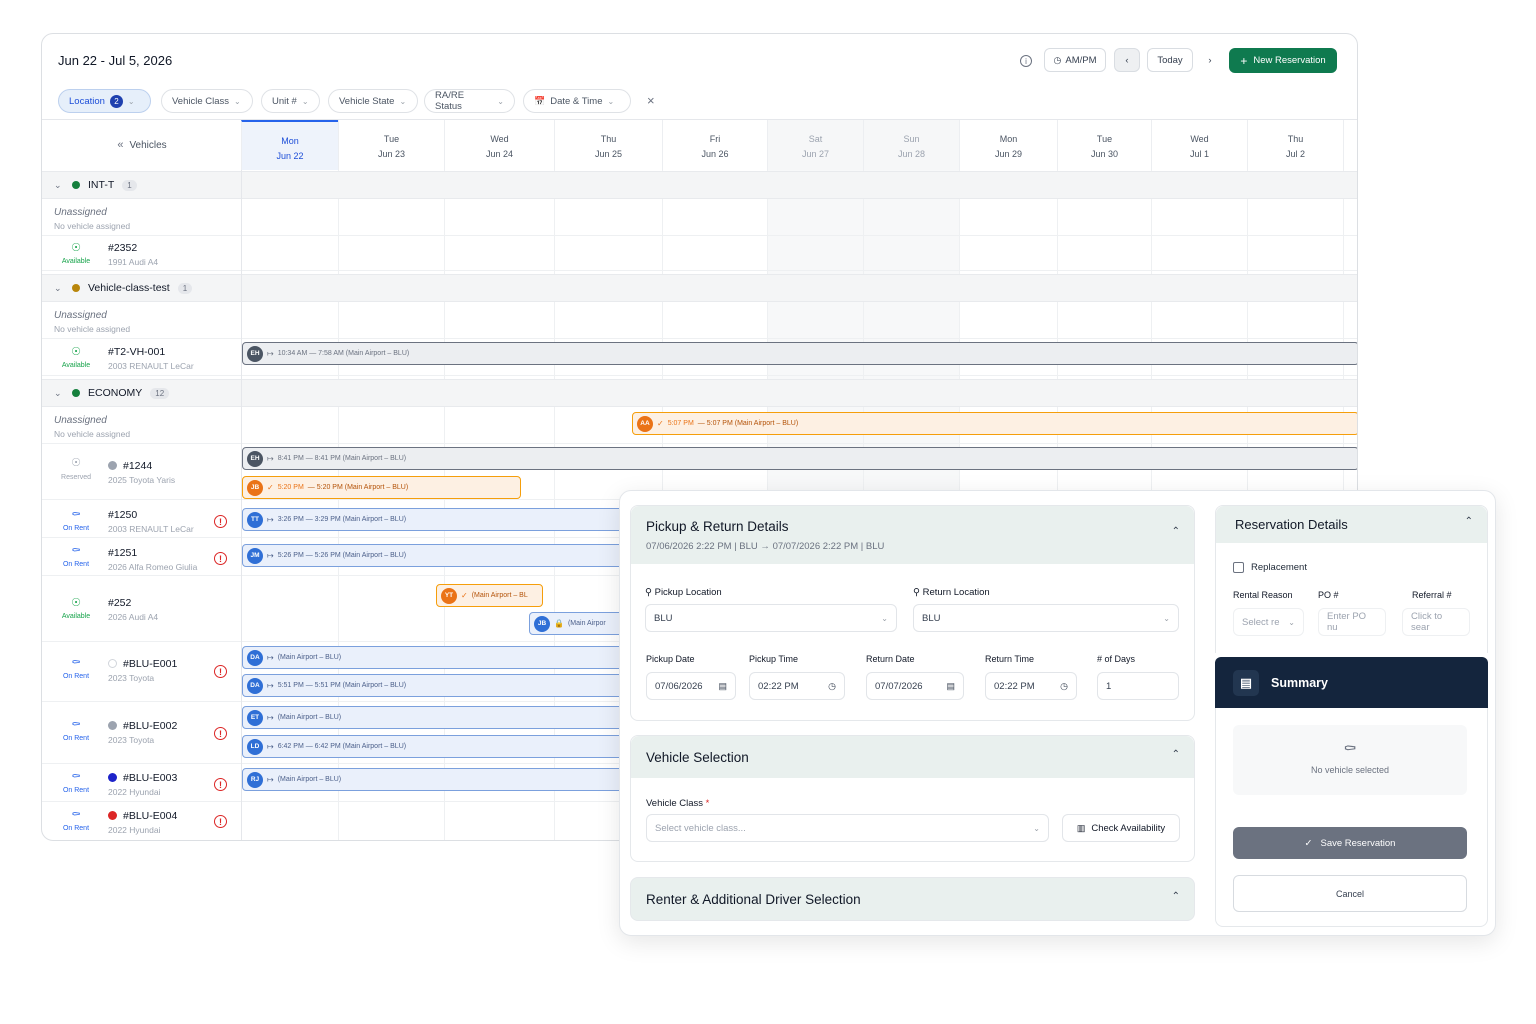 Image resolution: width=1536 pixels, height=1024 pixels. I want to click on day-header-0: Mon Jun 22, so click(289, 145).